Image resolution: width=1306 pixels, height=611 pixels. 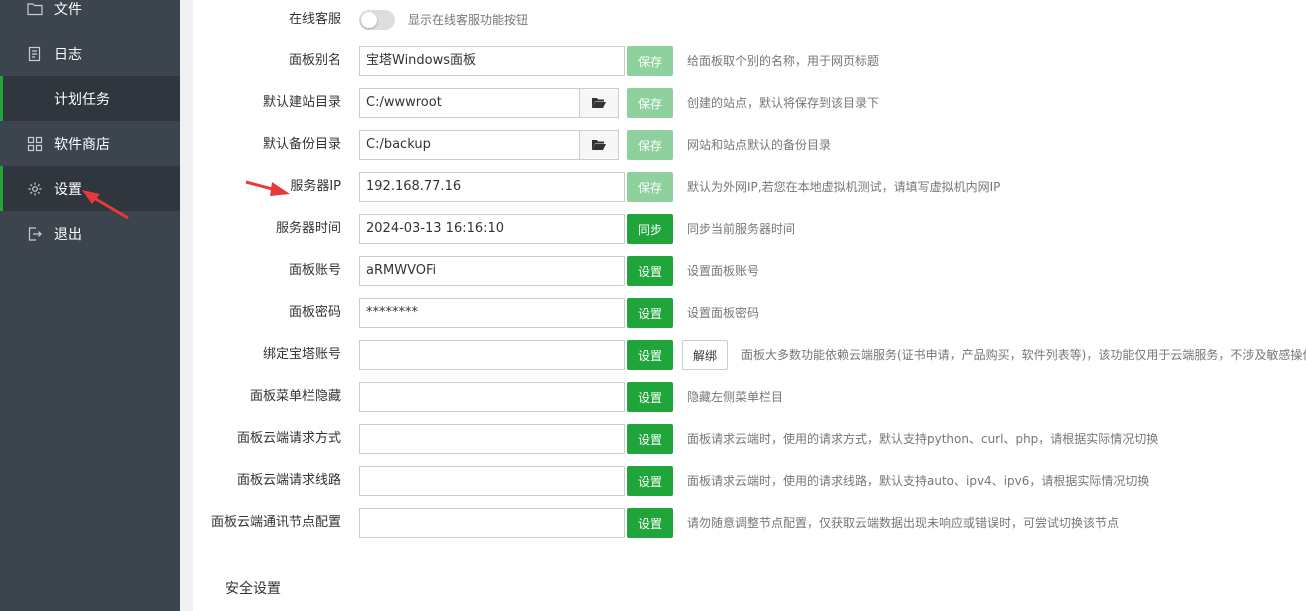 I want to click on menu-hide-label: 面板菜单栏隐藏, so click(x=295, y=396).